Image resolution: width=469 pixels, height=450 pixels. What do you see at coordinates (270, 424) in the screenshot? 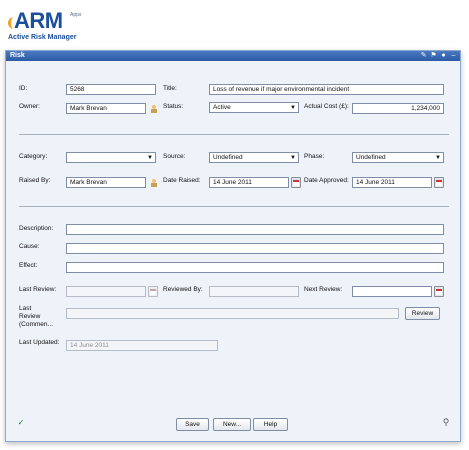
I see `help-button: Help` at bounding box center [270, 424].